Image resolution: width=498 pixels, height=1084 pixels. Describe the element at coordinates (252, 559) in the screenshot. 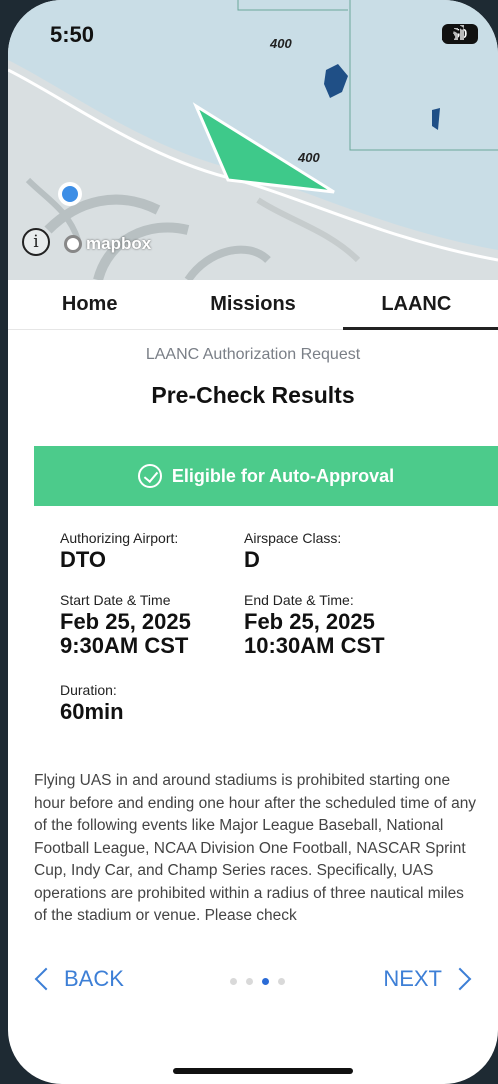

I see `airspace-class-value: D` at that location.